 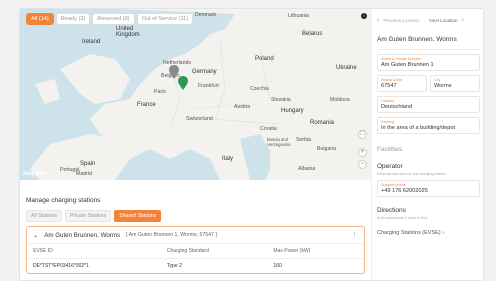 What do you see at coordinates (35, 174) in the screenshot?
I see `mapbox-logo: mapbox` at bounding box center [35, 174].